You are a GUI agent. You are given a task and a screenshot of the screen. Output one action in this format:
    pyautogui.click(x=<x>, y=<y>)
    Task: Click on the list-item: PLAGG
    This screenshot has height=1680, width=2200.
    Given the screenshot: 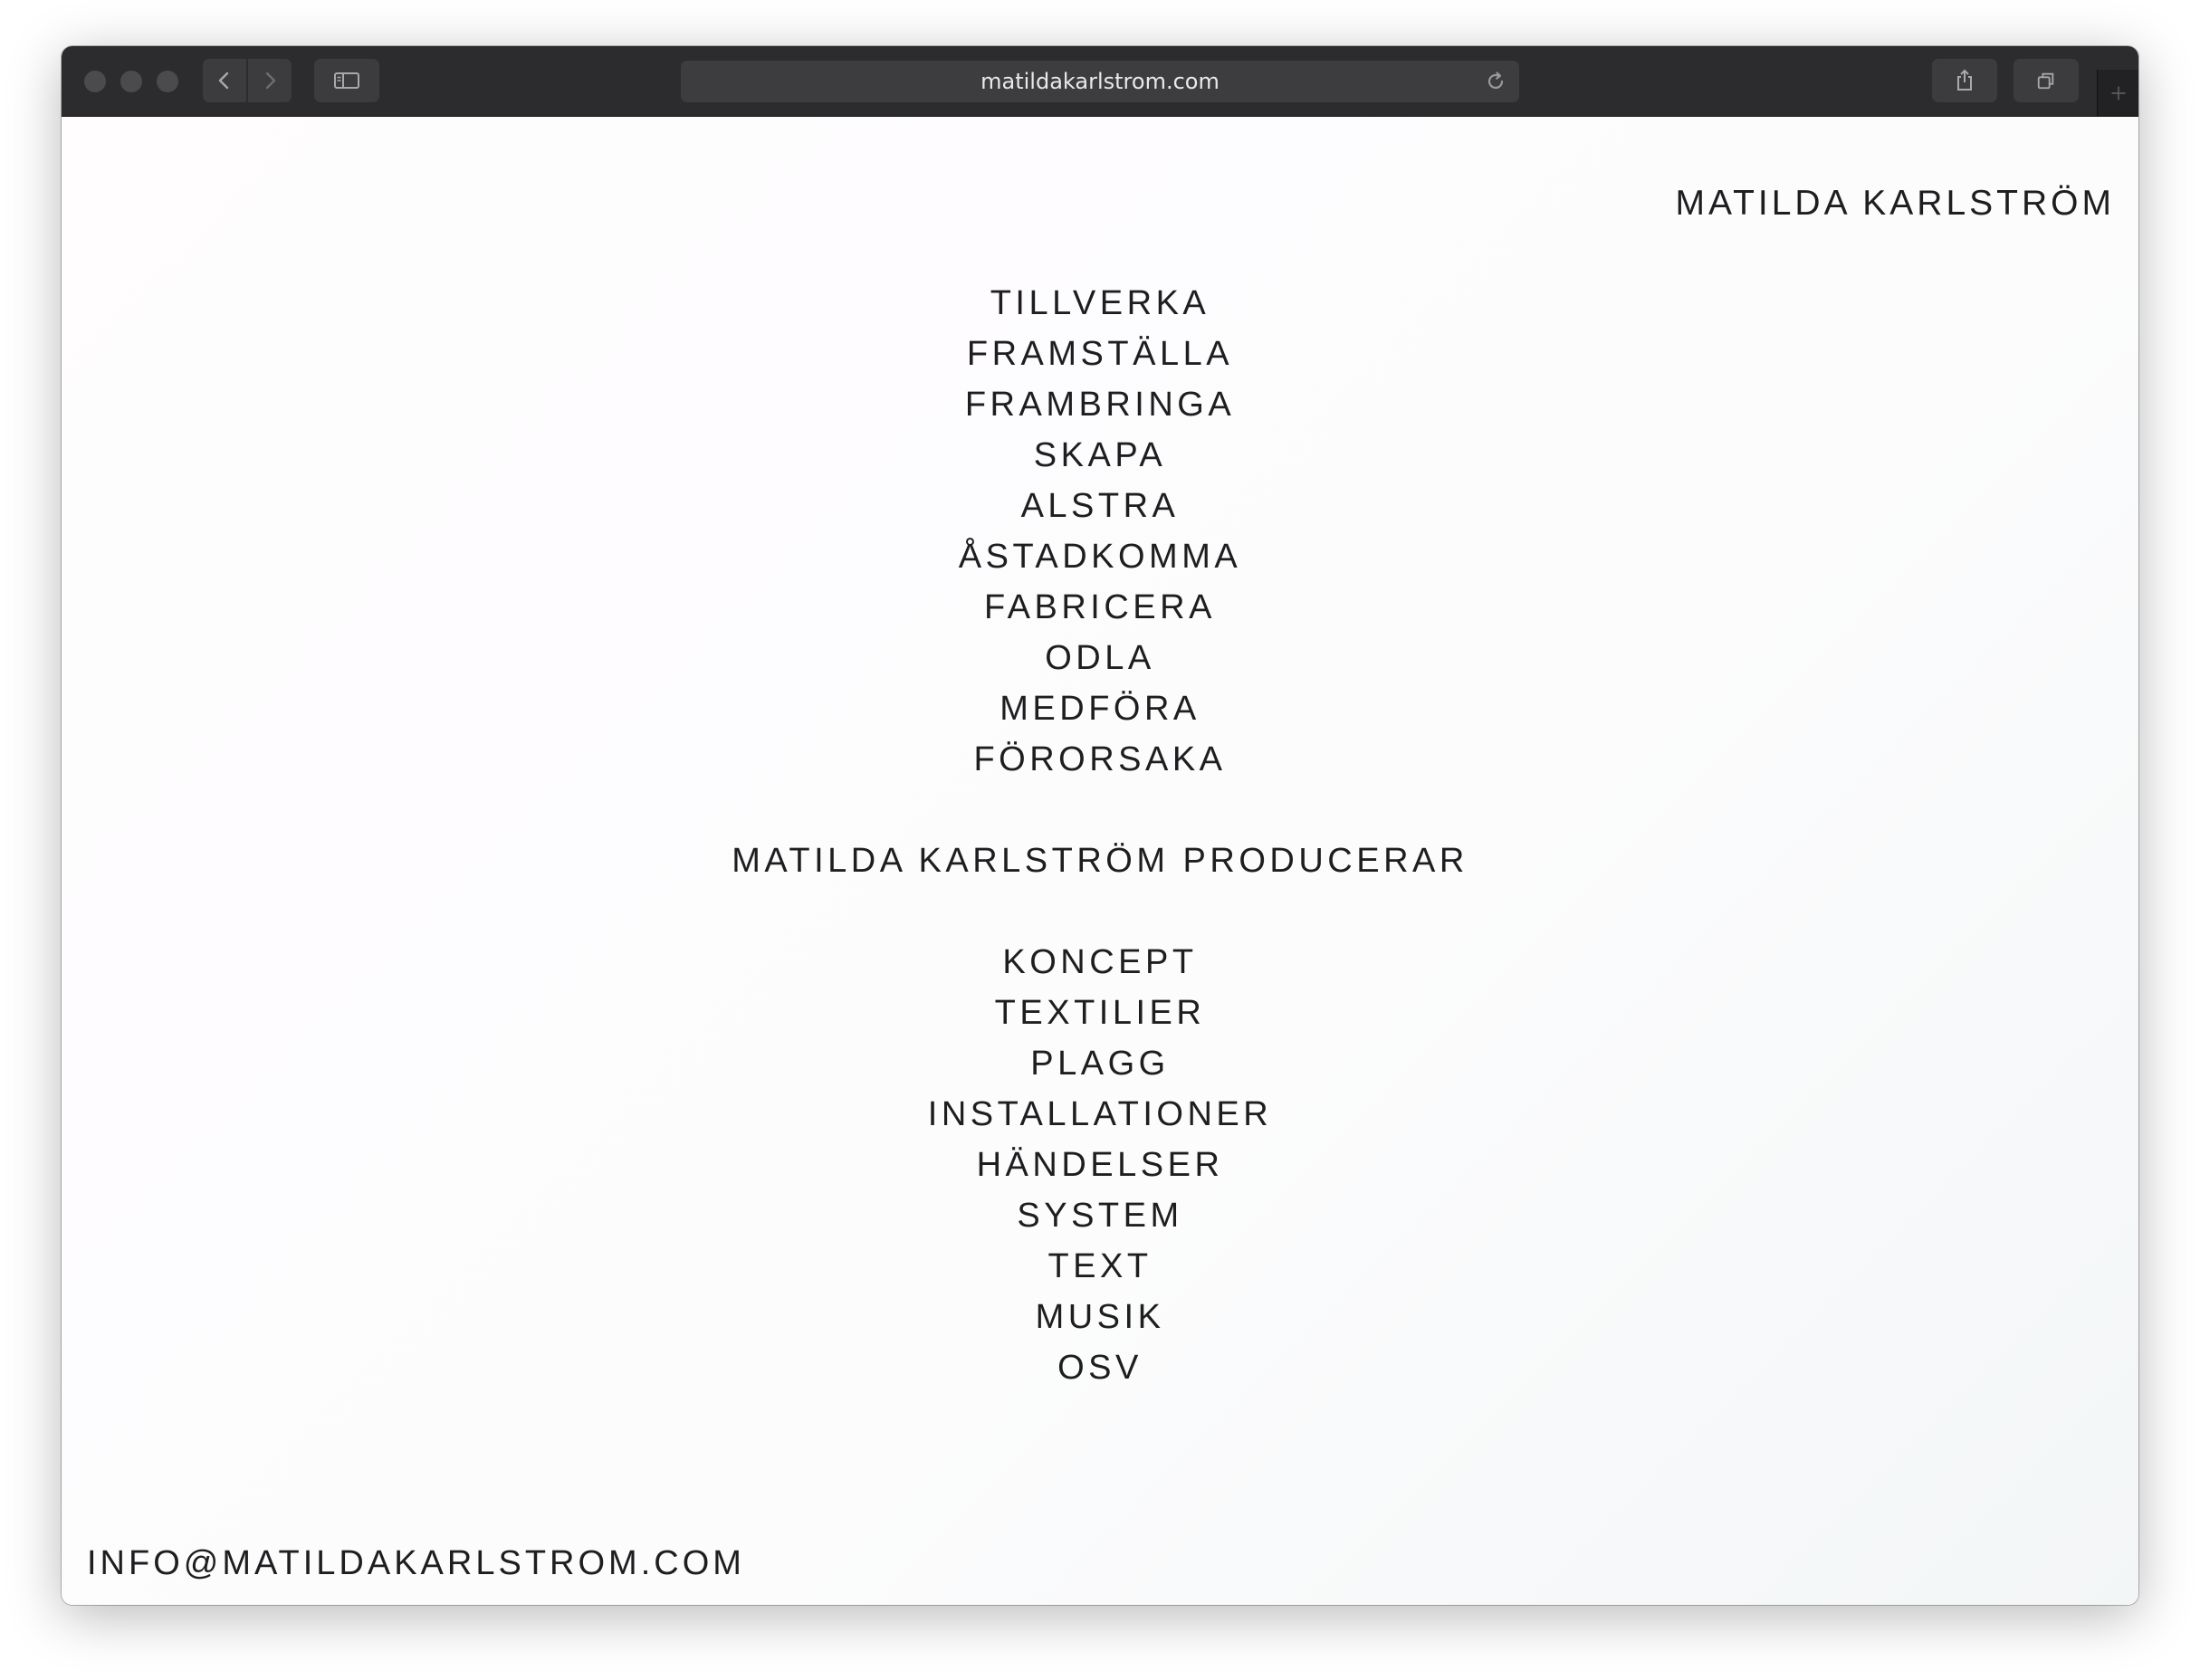 What is the action you would take?
    pyautogui.click(x=1100, y=1064)
    